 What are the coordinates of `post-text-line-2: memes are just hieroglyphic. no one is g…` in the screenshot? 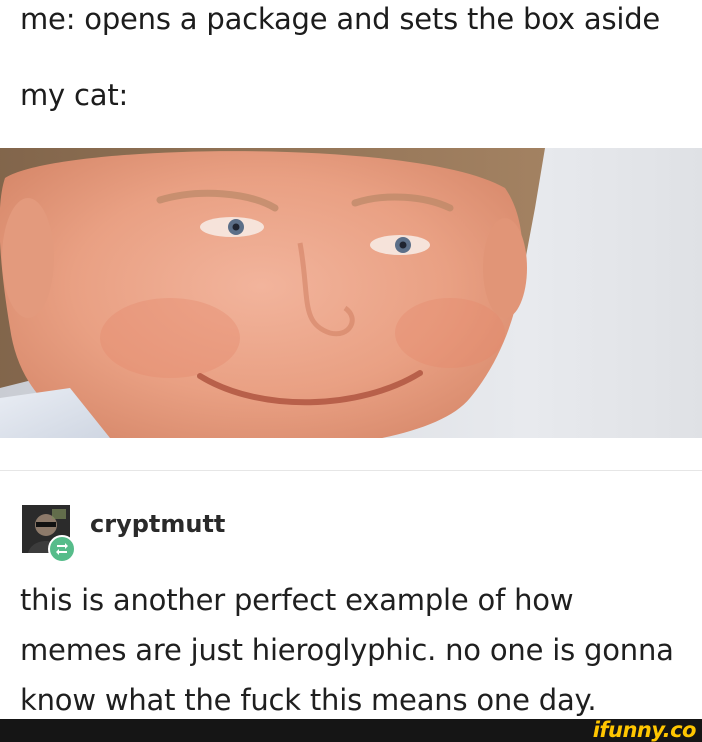 It's located at (347, 650).